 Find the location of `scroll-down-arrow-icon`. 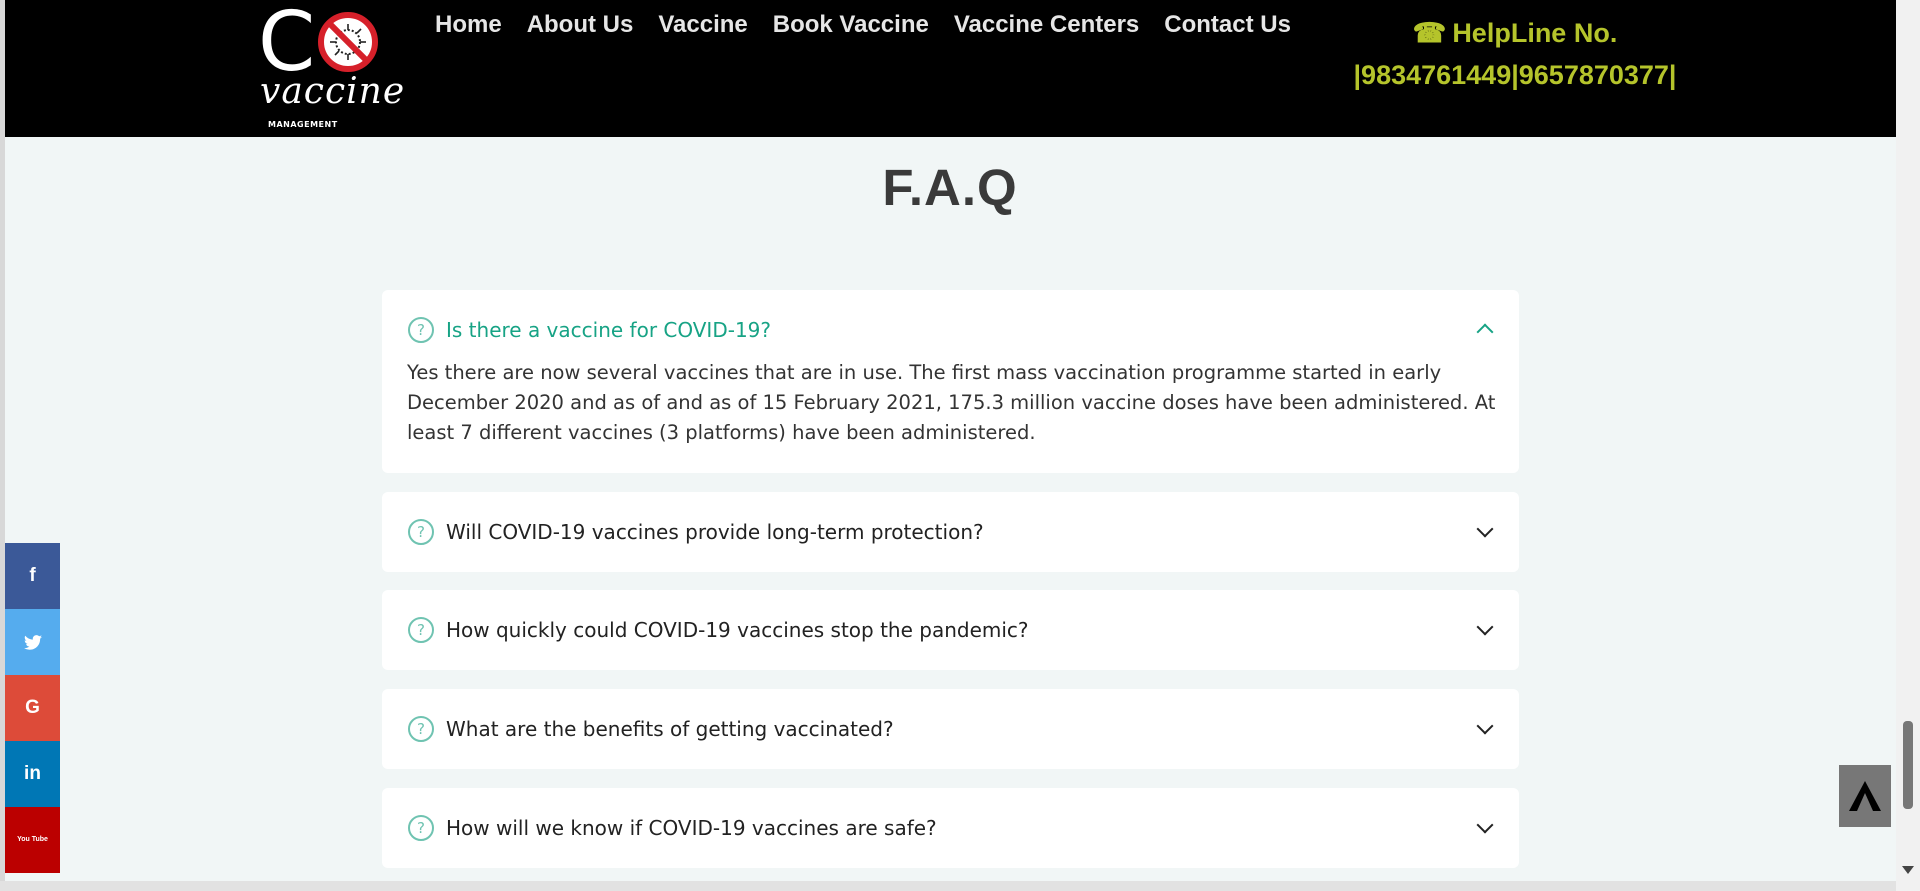

scroll-down-arrow-icon is located at coordinates (1908, 870).